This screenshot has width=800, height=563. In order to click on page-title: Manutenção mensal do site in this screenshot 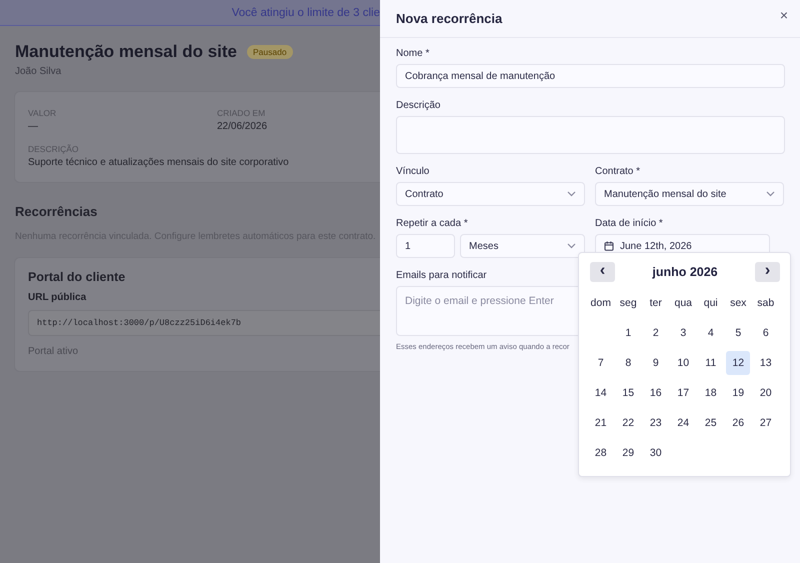, I will do `click(126, 52)`.